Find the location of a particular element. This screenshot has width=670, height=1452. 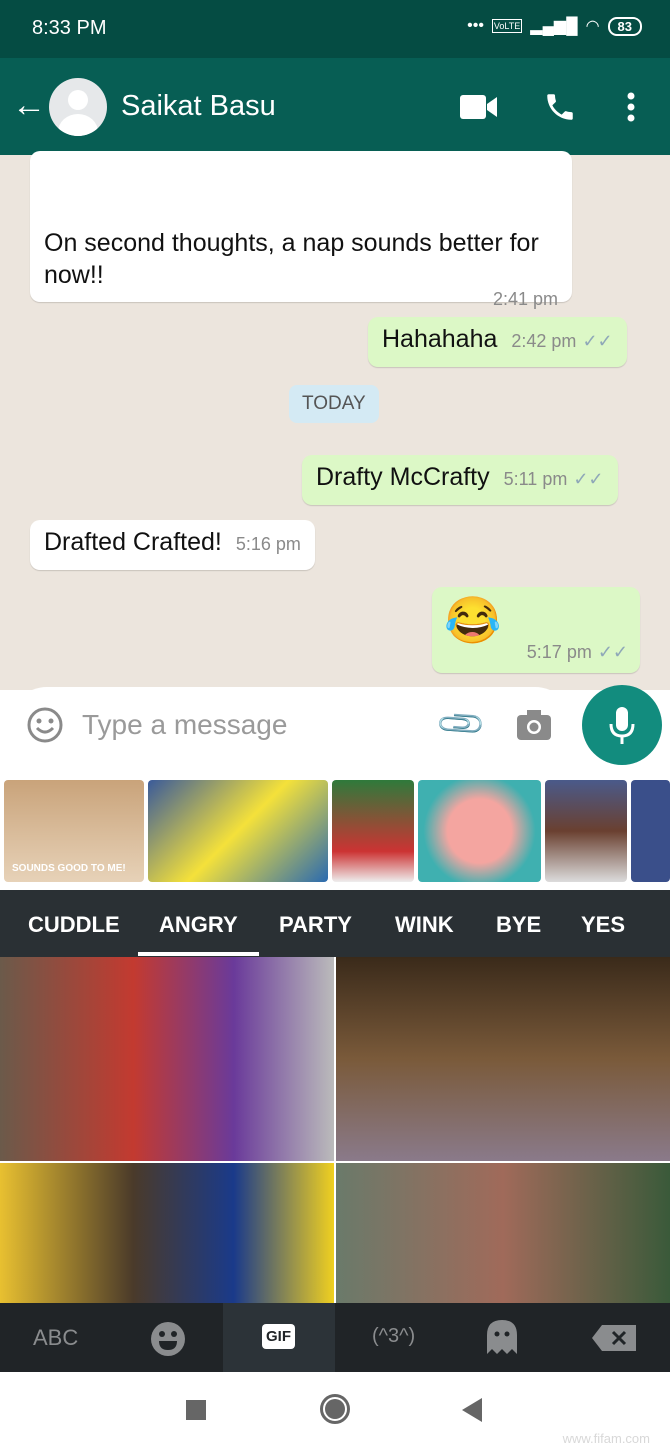

message-time: 5:11 pm is located at coordinates (535, 479).